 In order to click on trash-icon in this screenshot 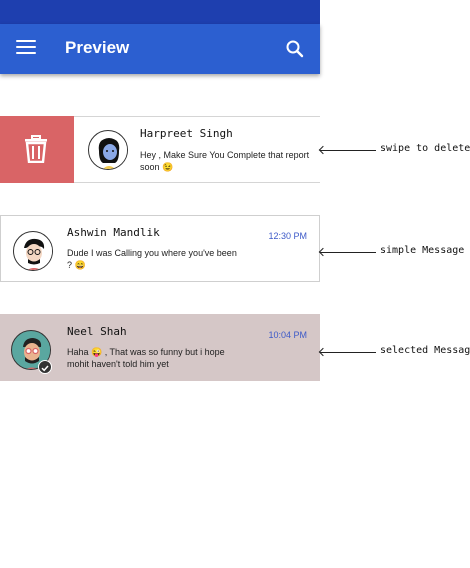, I will do `click(36, 149)`.